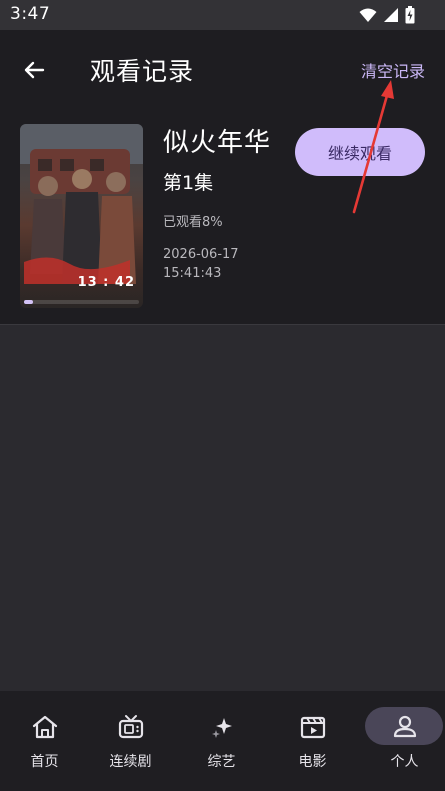  I want to click on nav-tab-movies: 电影, so click(312, 741).